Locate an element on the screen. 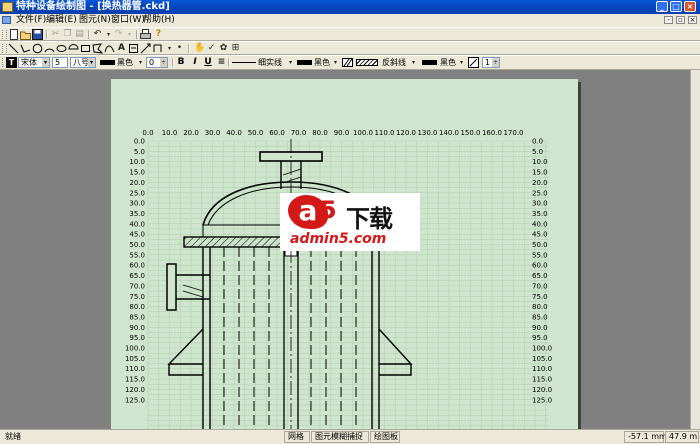  rectangle-icon is located at coordinates (85, 48).